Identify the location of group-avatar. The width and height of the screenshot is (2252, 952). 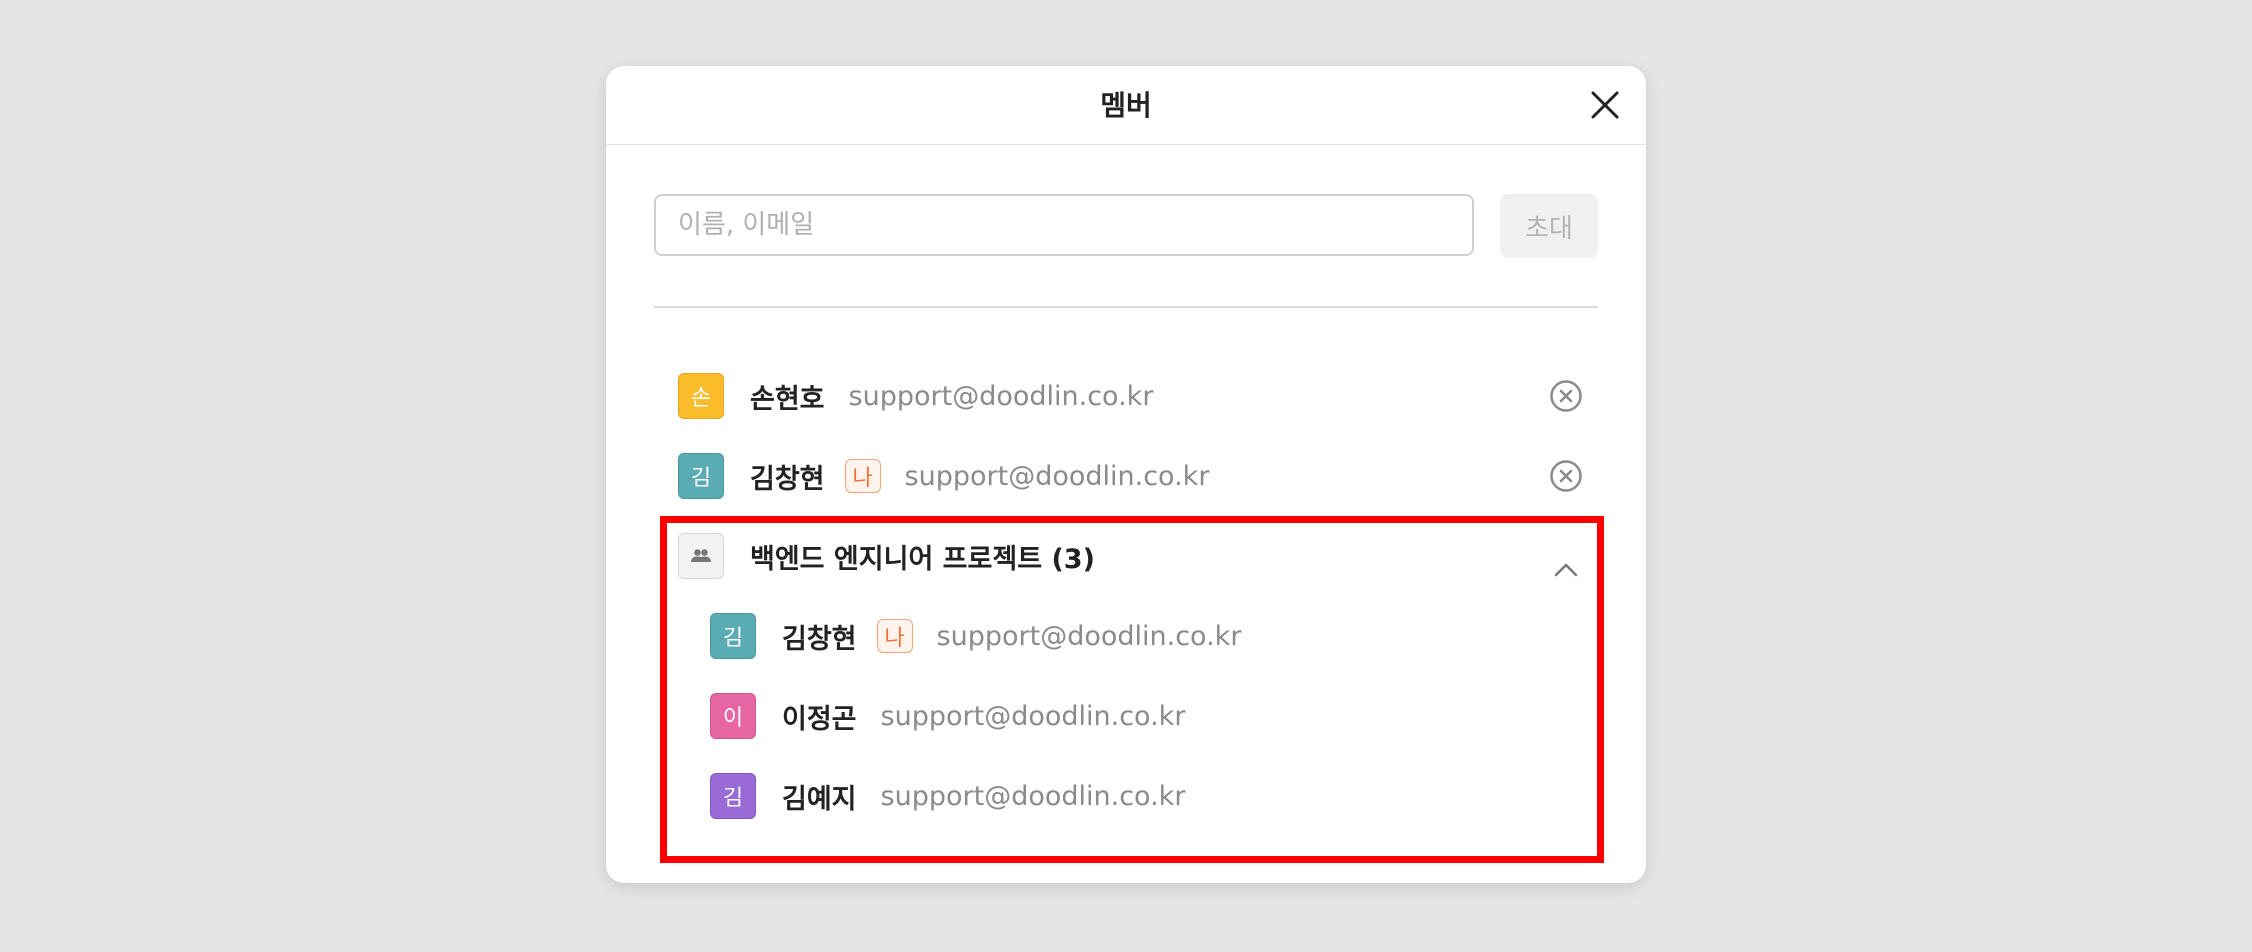
(701, 556).